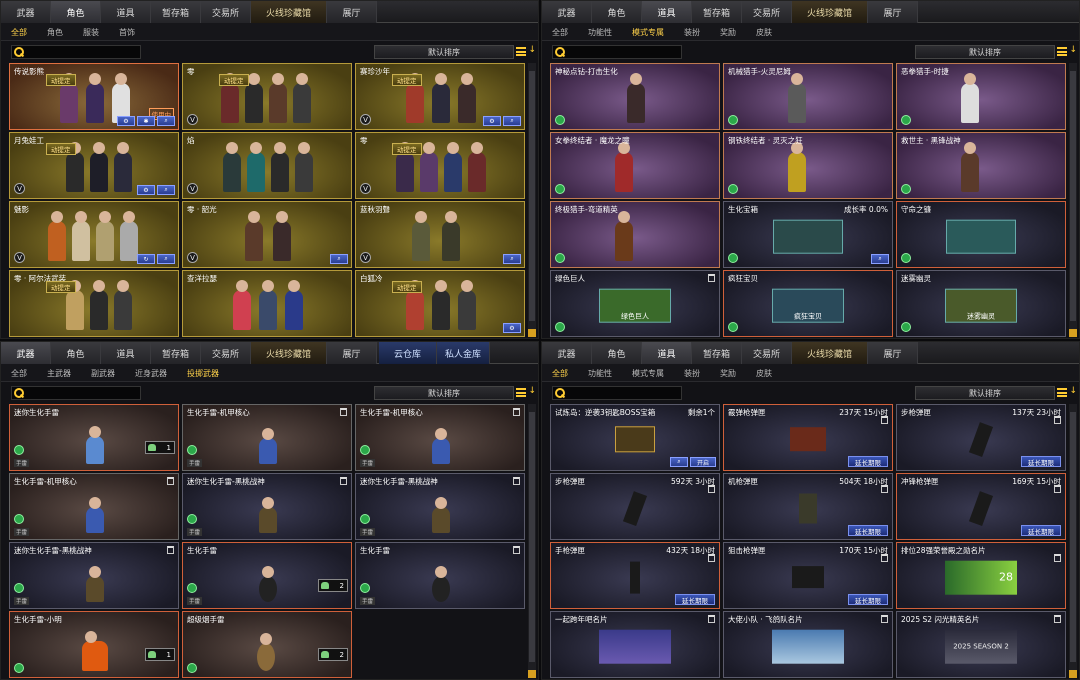  I want to click on character-card: 魅影 V ↻ ⌕, so click(94, 234).